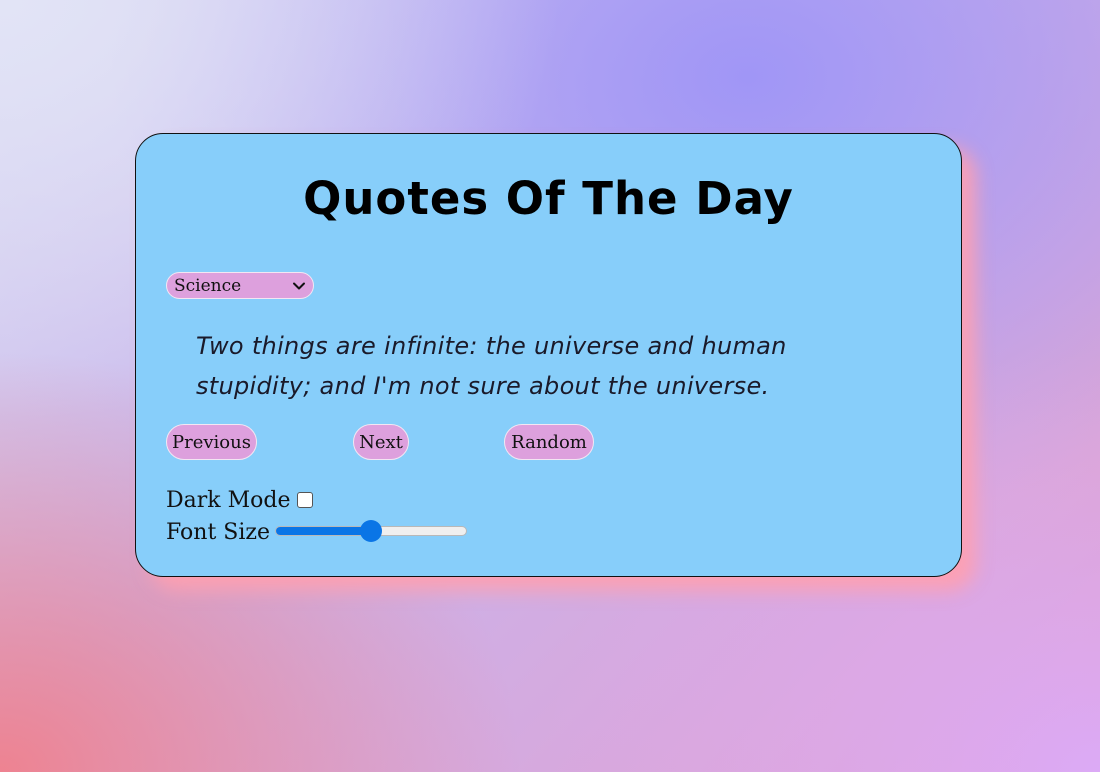 The height and width of the screenshot is (772, 1100). What do you see at coordinates (211, 442) in the screenshot?
I see `previous-button: Previous` at bounding box center [211, 442].